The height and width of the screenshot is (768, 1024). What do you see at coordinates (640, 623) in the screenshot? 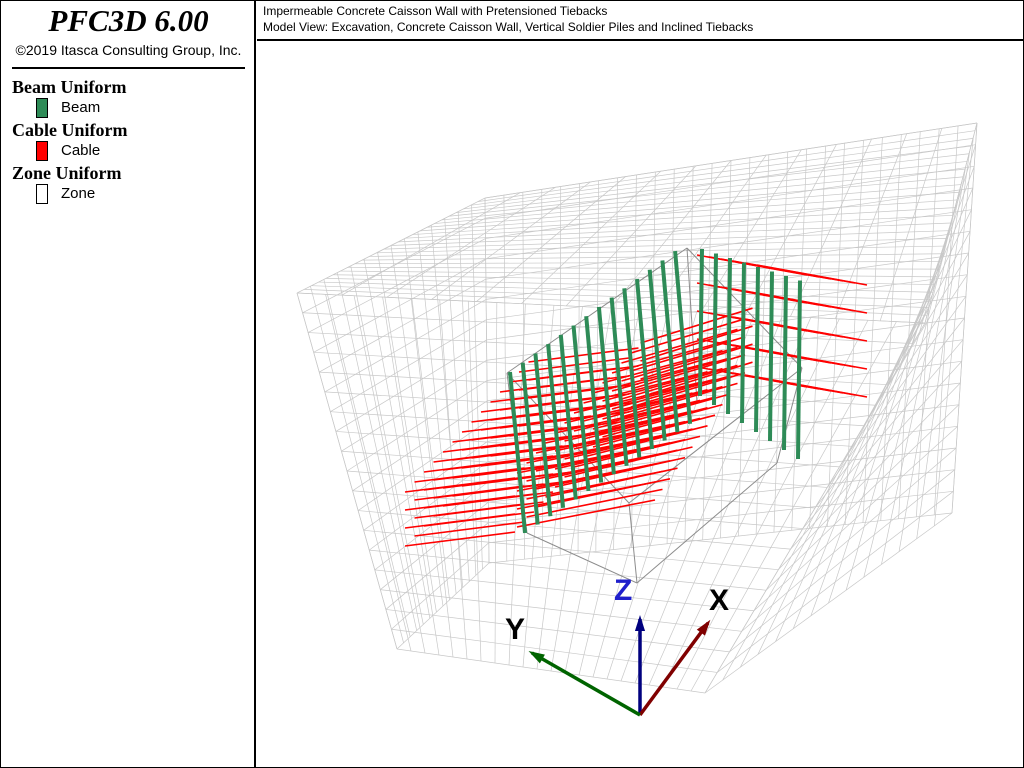
I see `z-axis-arrow-head` at bounding box center [640, 623].